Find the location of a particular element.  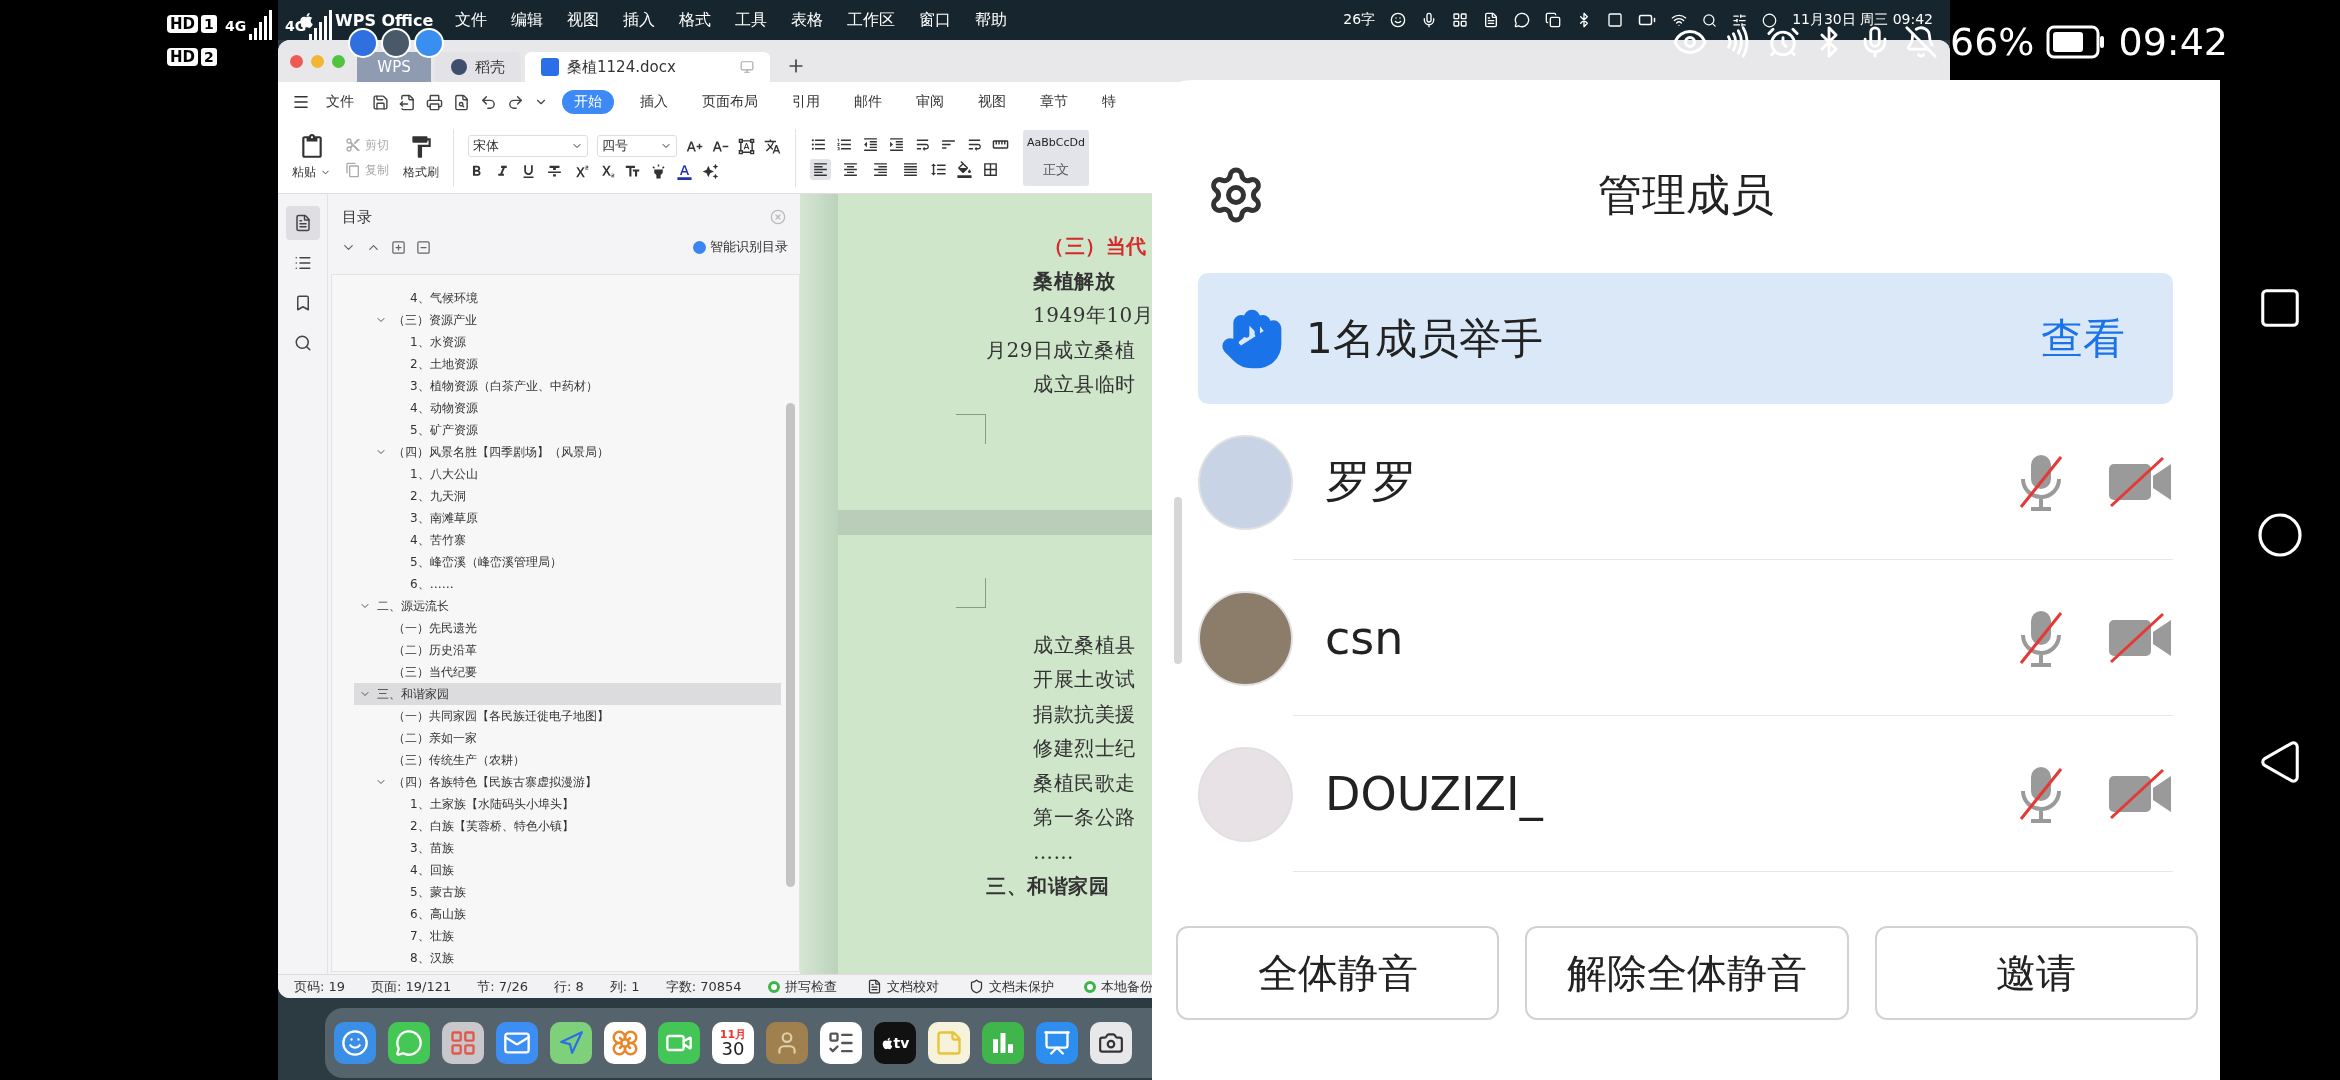

facetime-icon is located at coordinates (679, 1043).